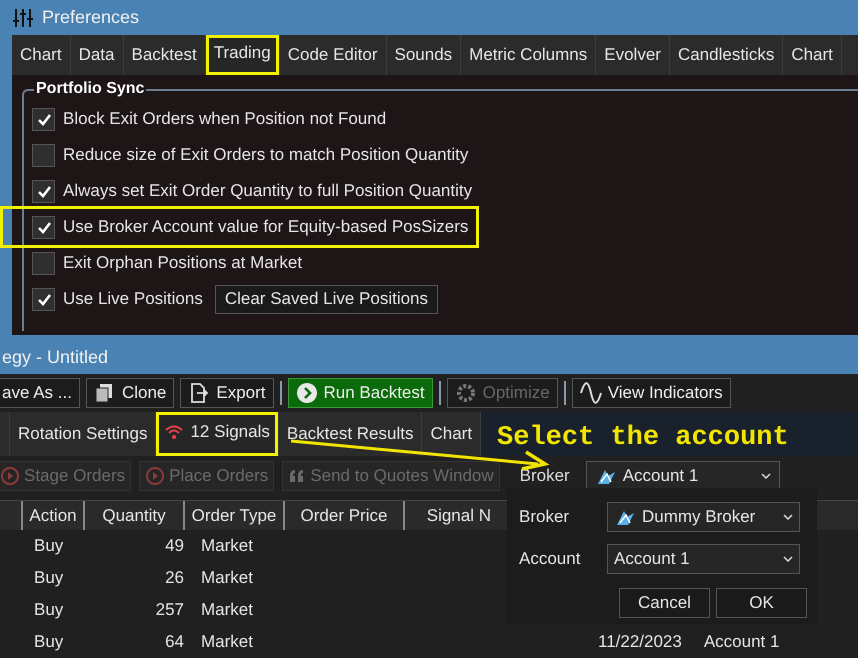 This screenshot has height=658, width=858. I want to click on checkbox-label: Block Exit Orders when Position not Found, so click(224, 119).